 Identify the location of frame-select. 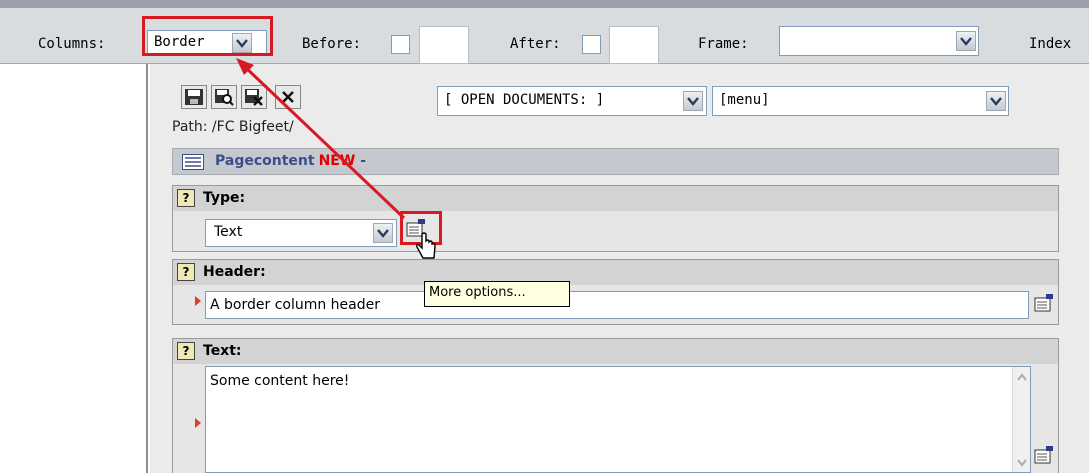
(879, 41).